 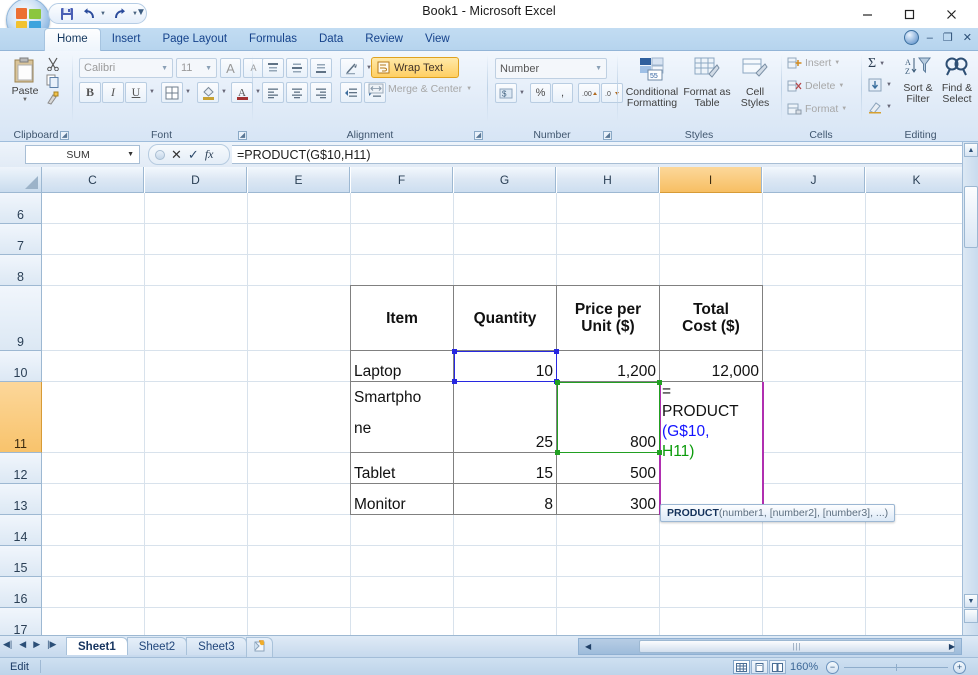 What do you see at coordinates (896, 667) in the screenshot?
I see `zoom-track` at bounding box center [896, 667].